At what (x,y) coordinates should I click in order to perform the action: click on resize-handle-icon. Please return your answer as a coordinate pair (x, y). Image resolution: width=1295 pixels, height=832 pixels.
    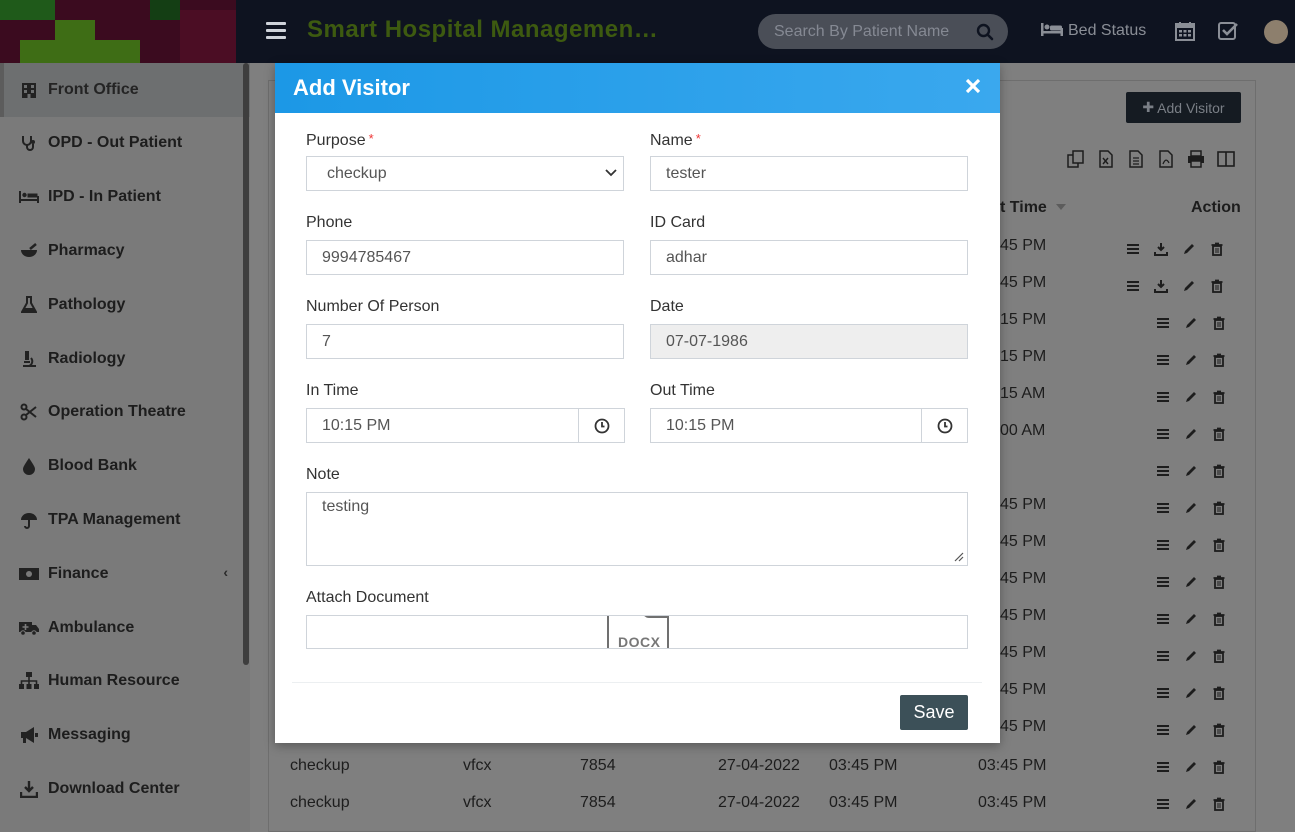
    Looking at the image, I should click on (959, 557).